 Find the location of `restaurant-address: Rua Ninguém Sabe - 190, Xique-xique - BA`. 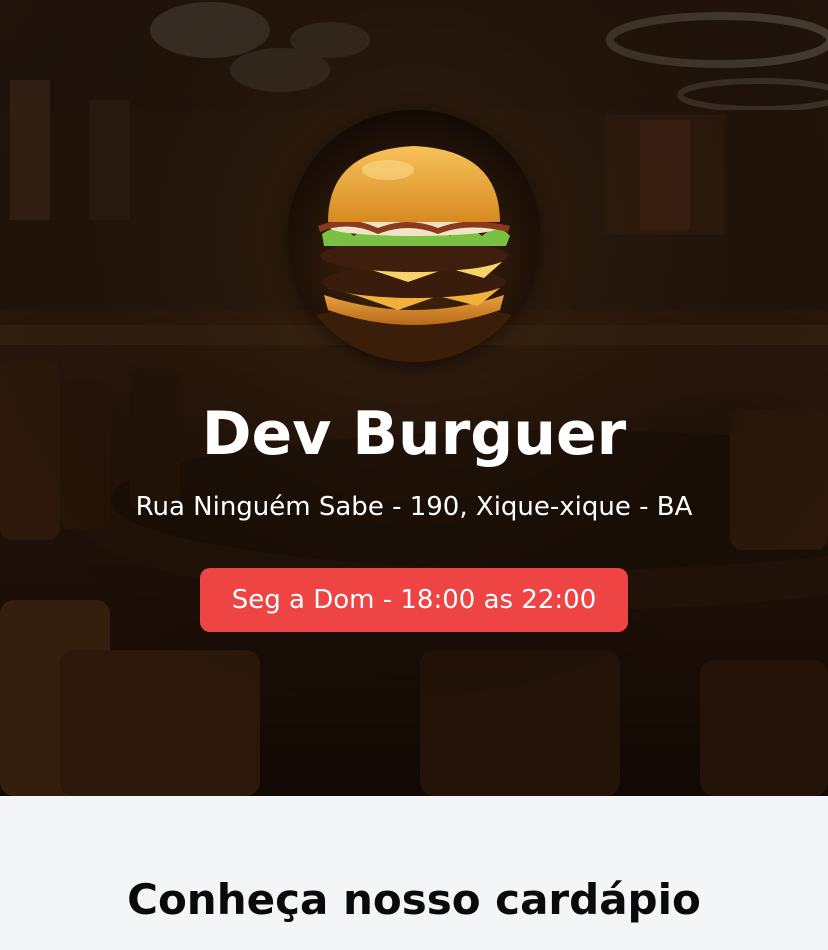

restaurant-address: Rua Ninguém Sabe - 190, Xique-xique - BA is located at coordinates (414, 507).